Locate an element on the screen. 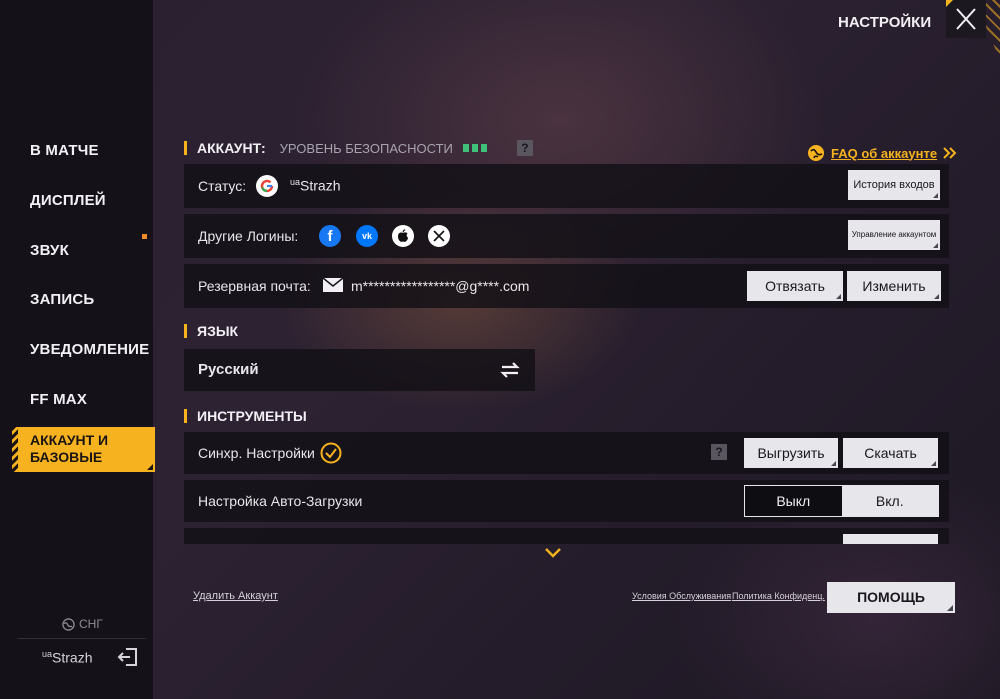  status-username-text: Strazh is located at coordinates (320, 185).